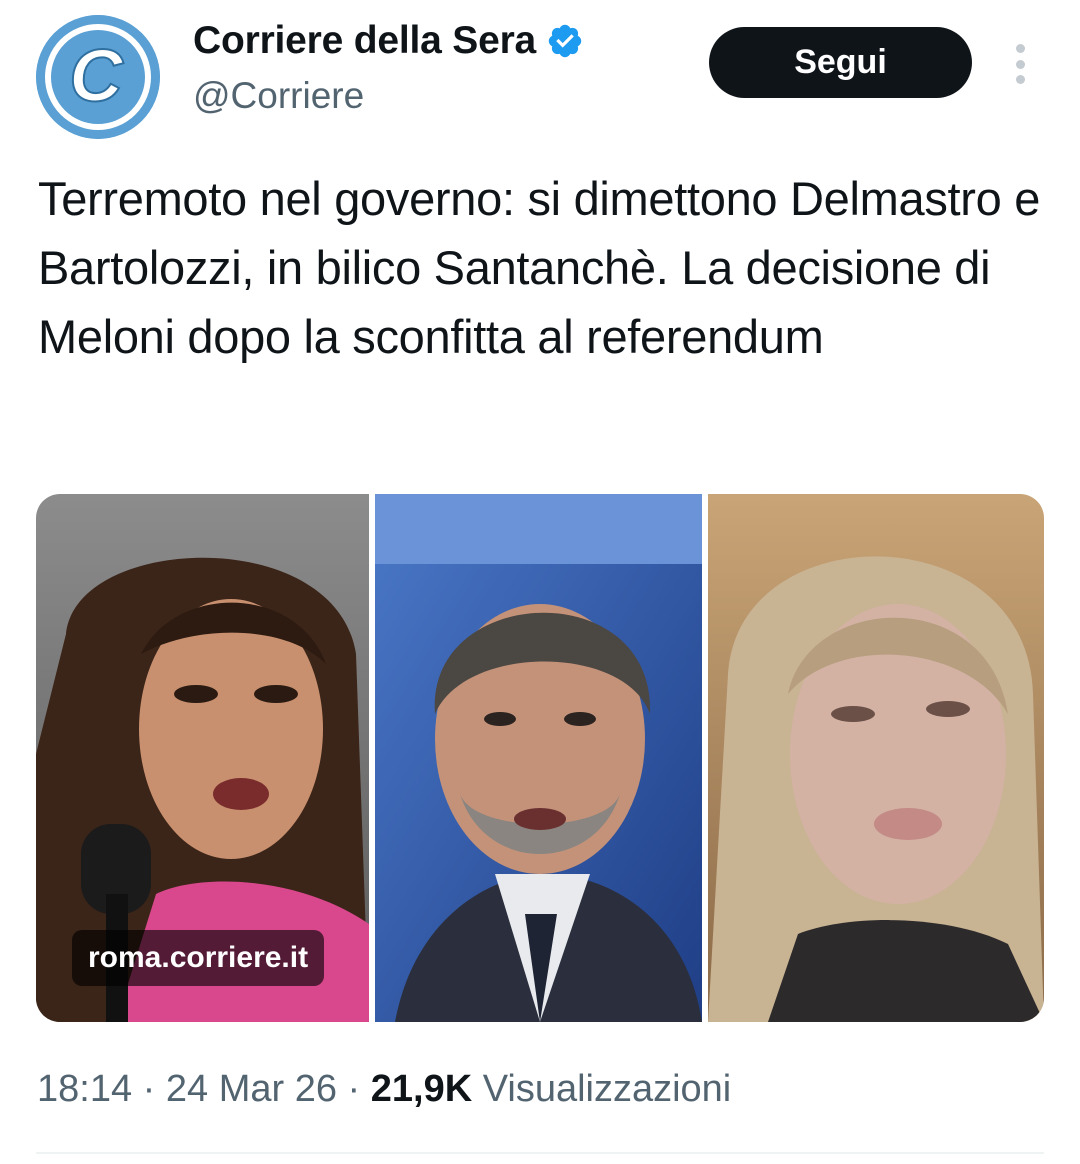 The width and height of the screenshot is (1080, 1164). I want to click on author-name-text: Corriere della Sera, so click(365, 40).